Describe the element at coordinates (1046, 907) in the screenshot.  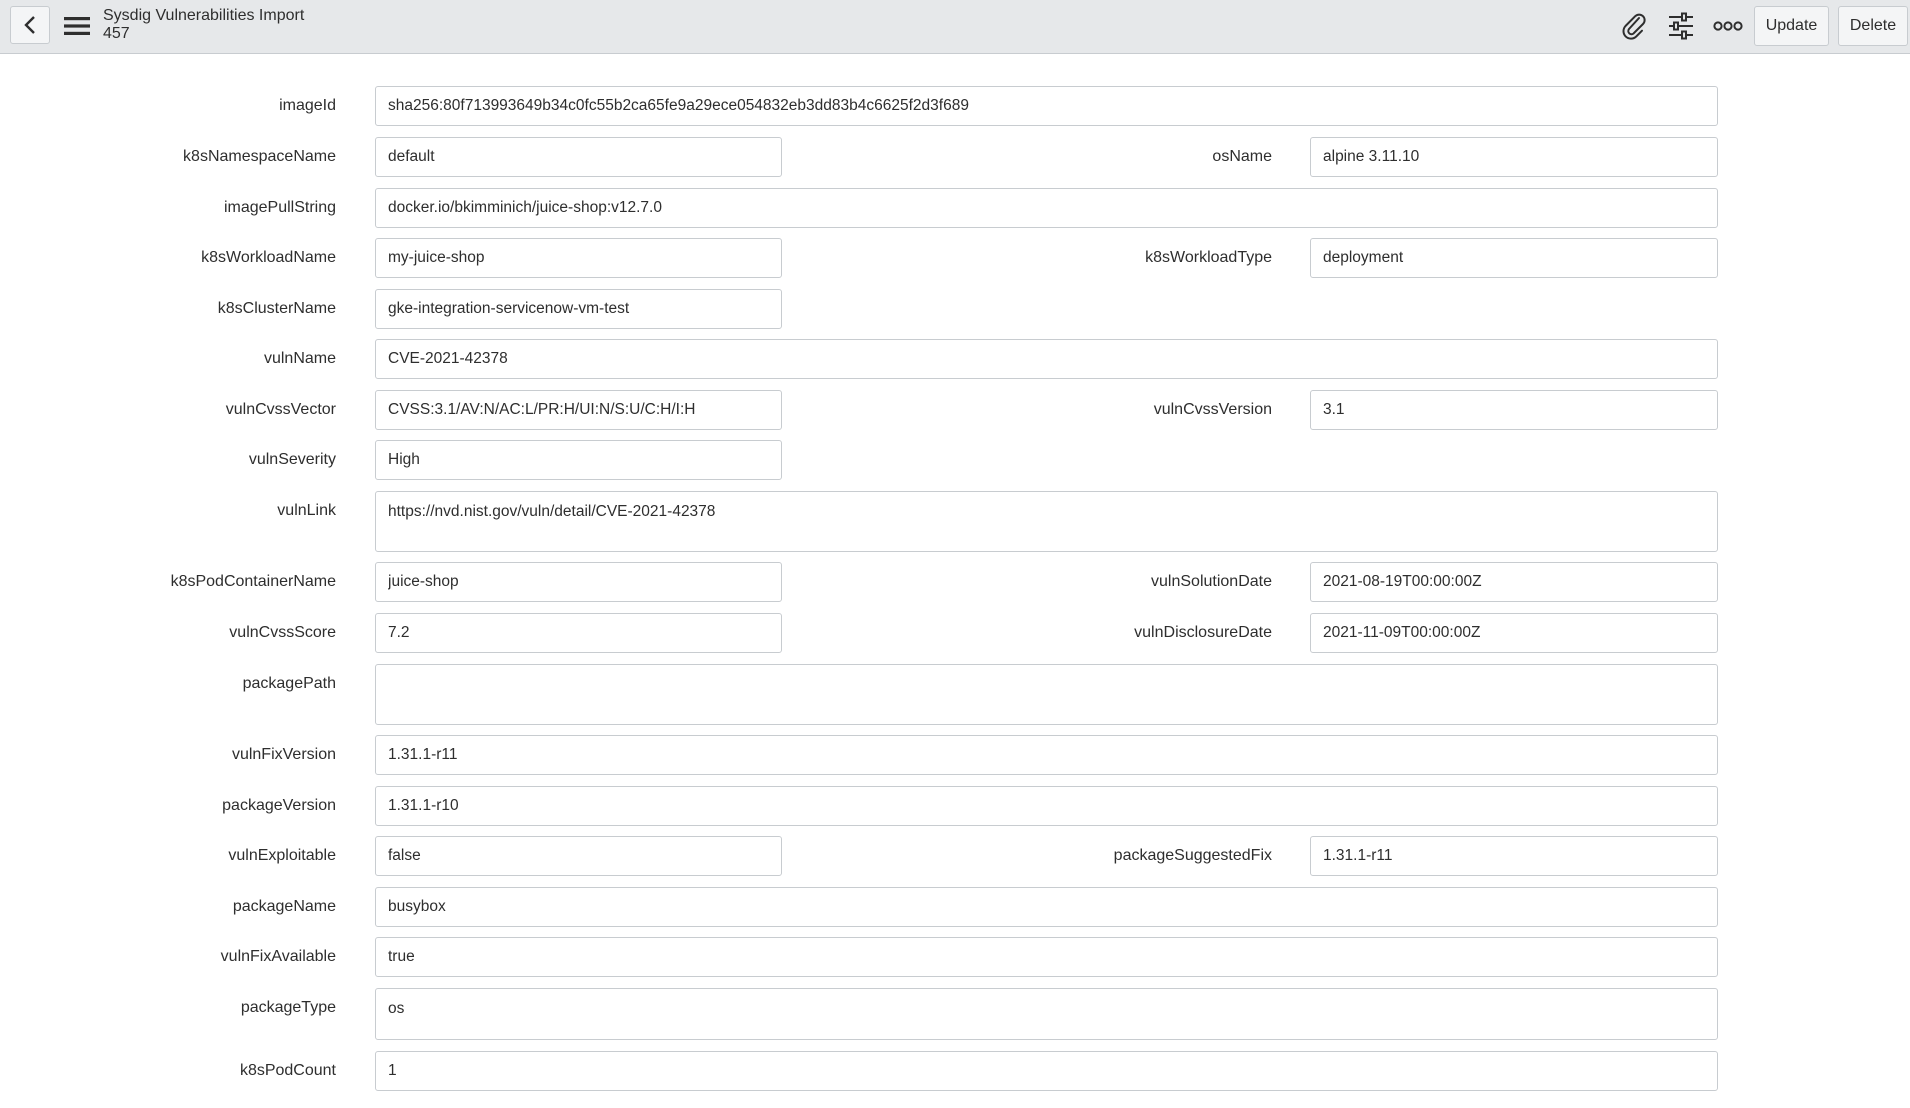
I see `packageName-field` at that location.